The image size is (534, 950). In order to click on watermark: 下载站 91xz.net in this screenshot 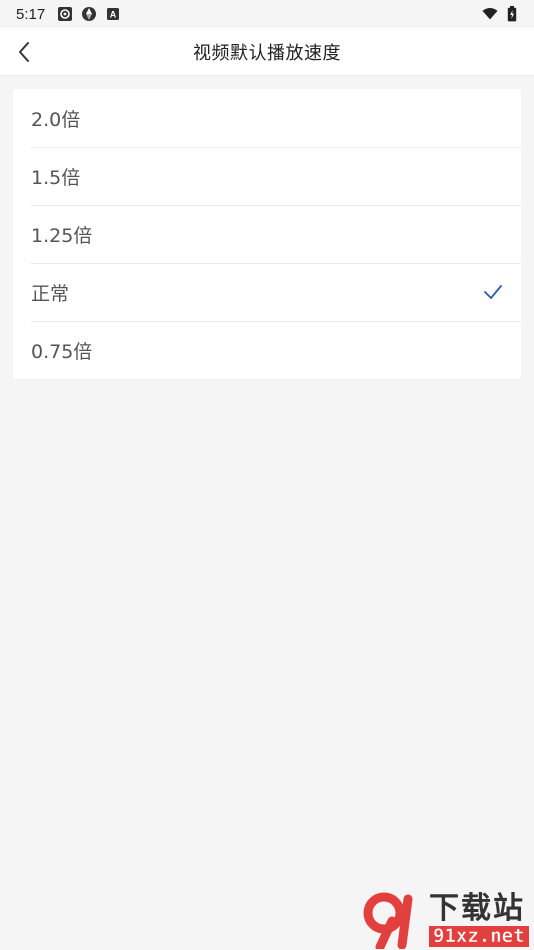, I will do `click(446, 920)`.